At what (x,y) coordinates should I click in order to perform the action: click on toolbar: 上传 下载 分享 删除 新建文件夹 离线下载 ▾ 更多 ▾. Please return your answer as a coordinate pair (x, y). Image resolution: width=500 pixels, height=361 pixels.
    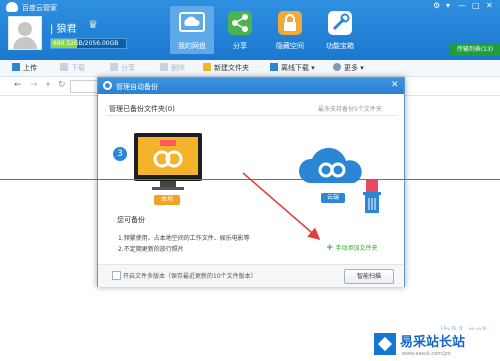
    Looking at the image, I should click on (250, 68).